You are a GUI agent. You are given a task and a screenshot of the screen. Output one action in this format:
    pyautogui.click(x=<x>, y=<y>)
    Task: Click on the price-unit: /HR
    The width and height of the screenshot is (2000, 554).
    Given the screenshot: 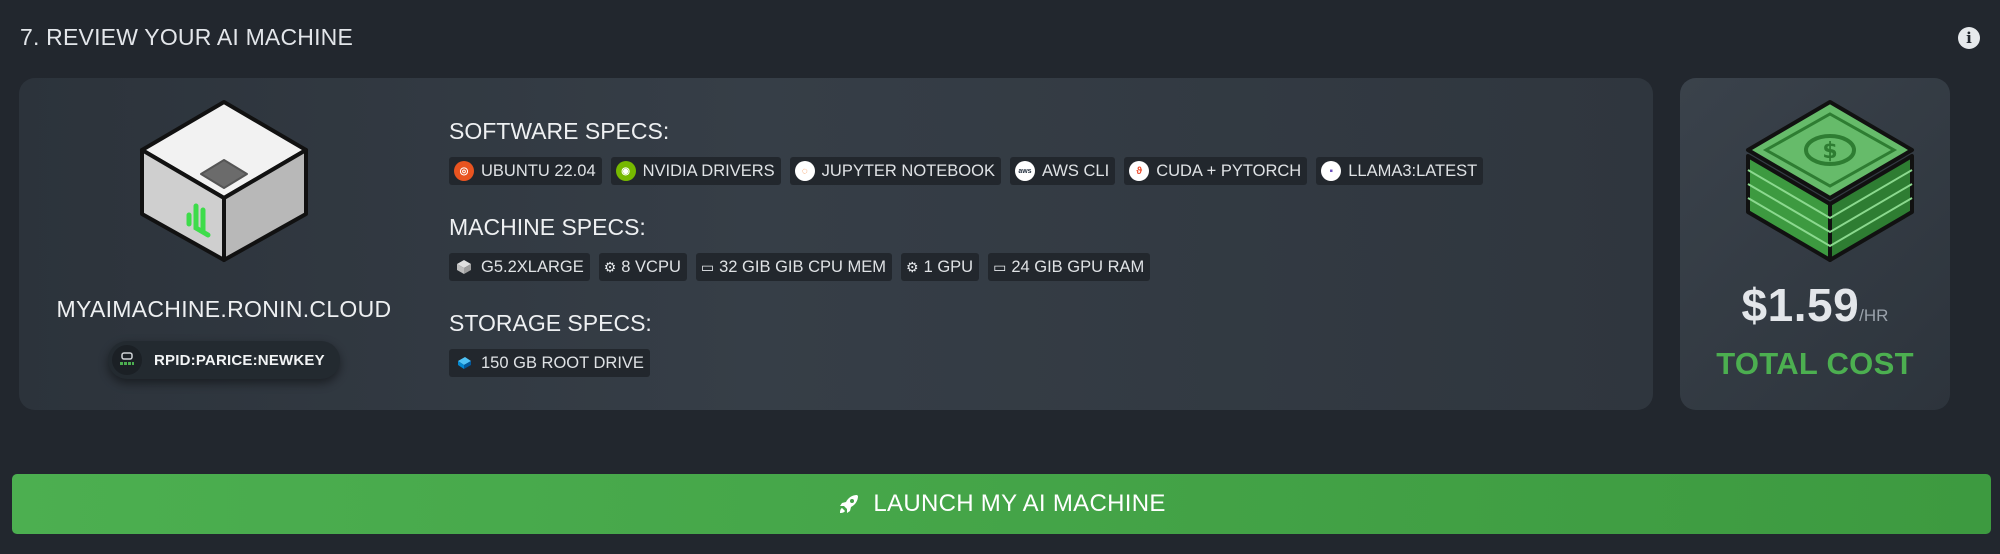 What is the action you would take?
    pyautogui.click(x=1874, y=315)
    